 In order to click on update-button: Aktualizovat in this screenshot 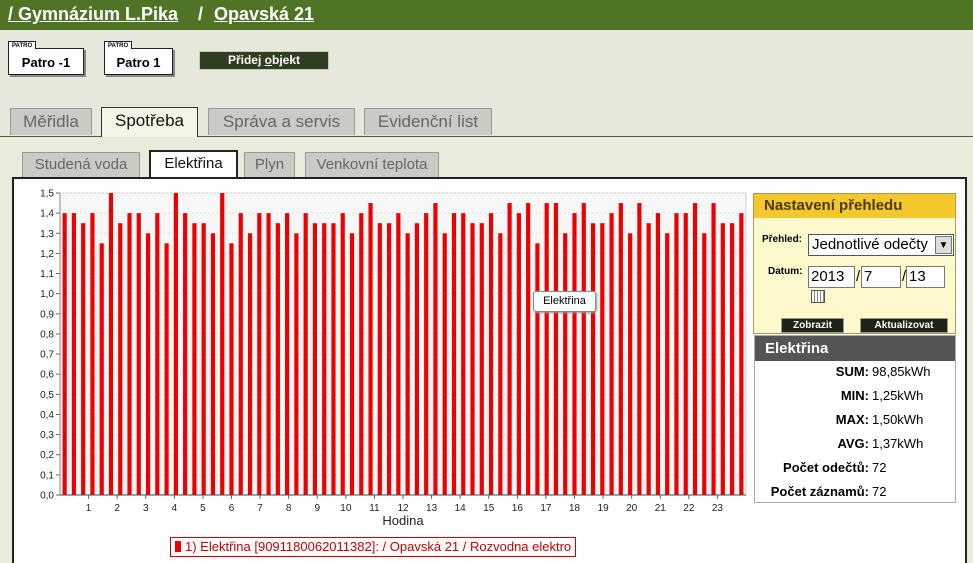, I will do `click(904, 325)`.